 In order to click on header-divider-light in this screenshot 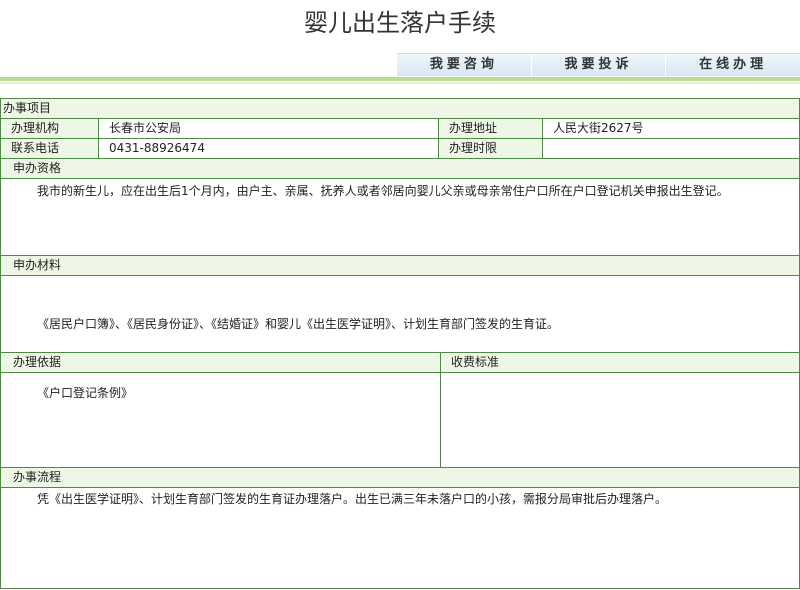, I will do `click(400, 83)`.